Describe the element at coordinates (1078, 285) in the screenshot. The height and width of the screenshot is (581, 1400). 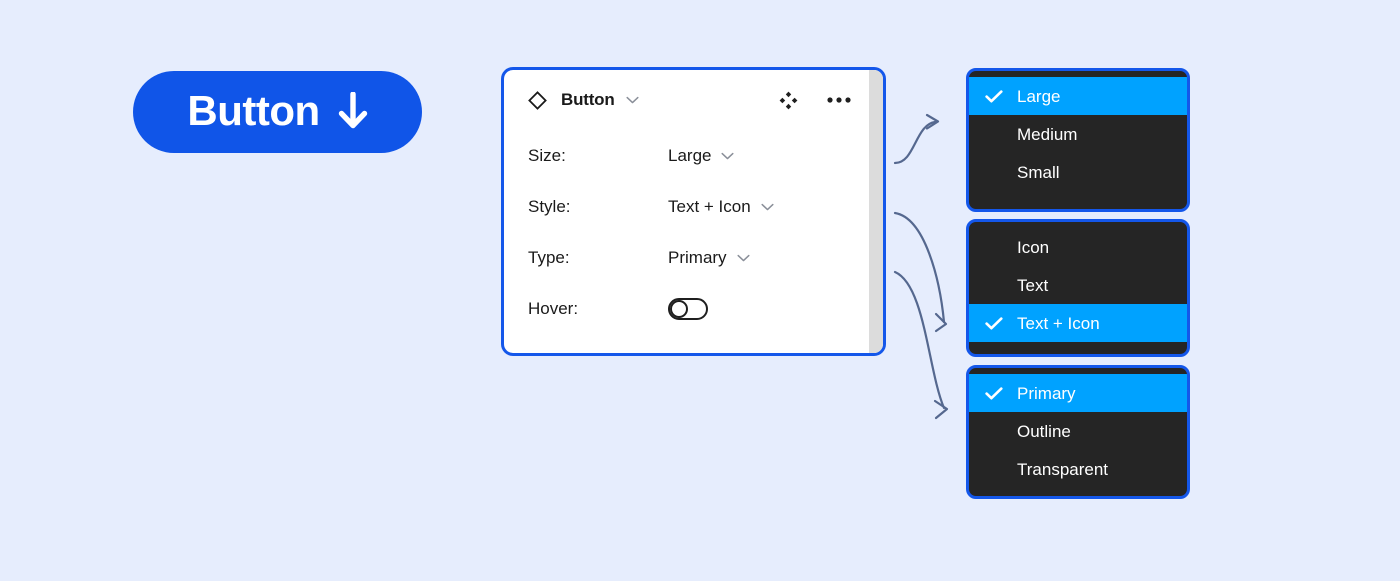
I see `dropdown-option-text: Text` at that location.